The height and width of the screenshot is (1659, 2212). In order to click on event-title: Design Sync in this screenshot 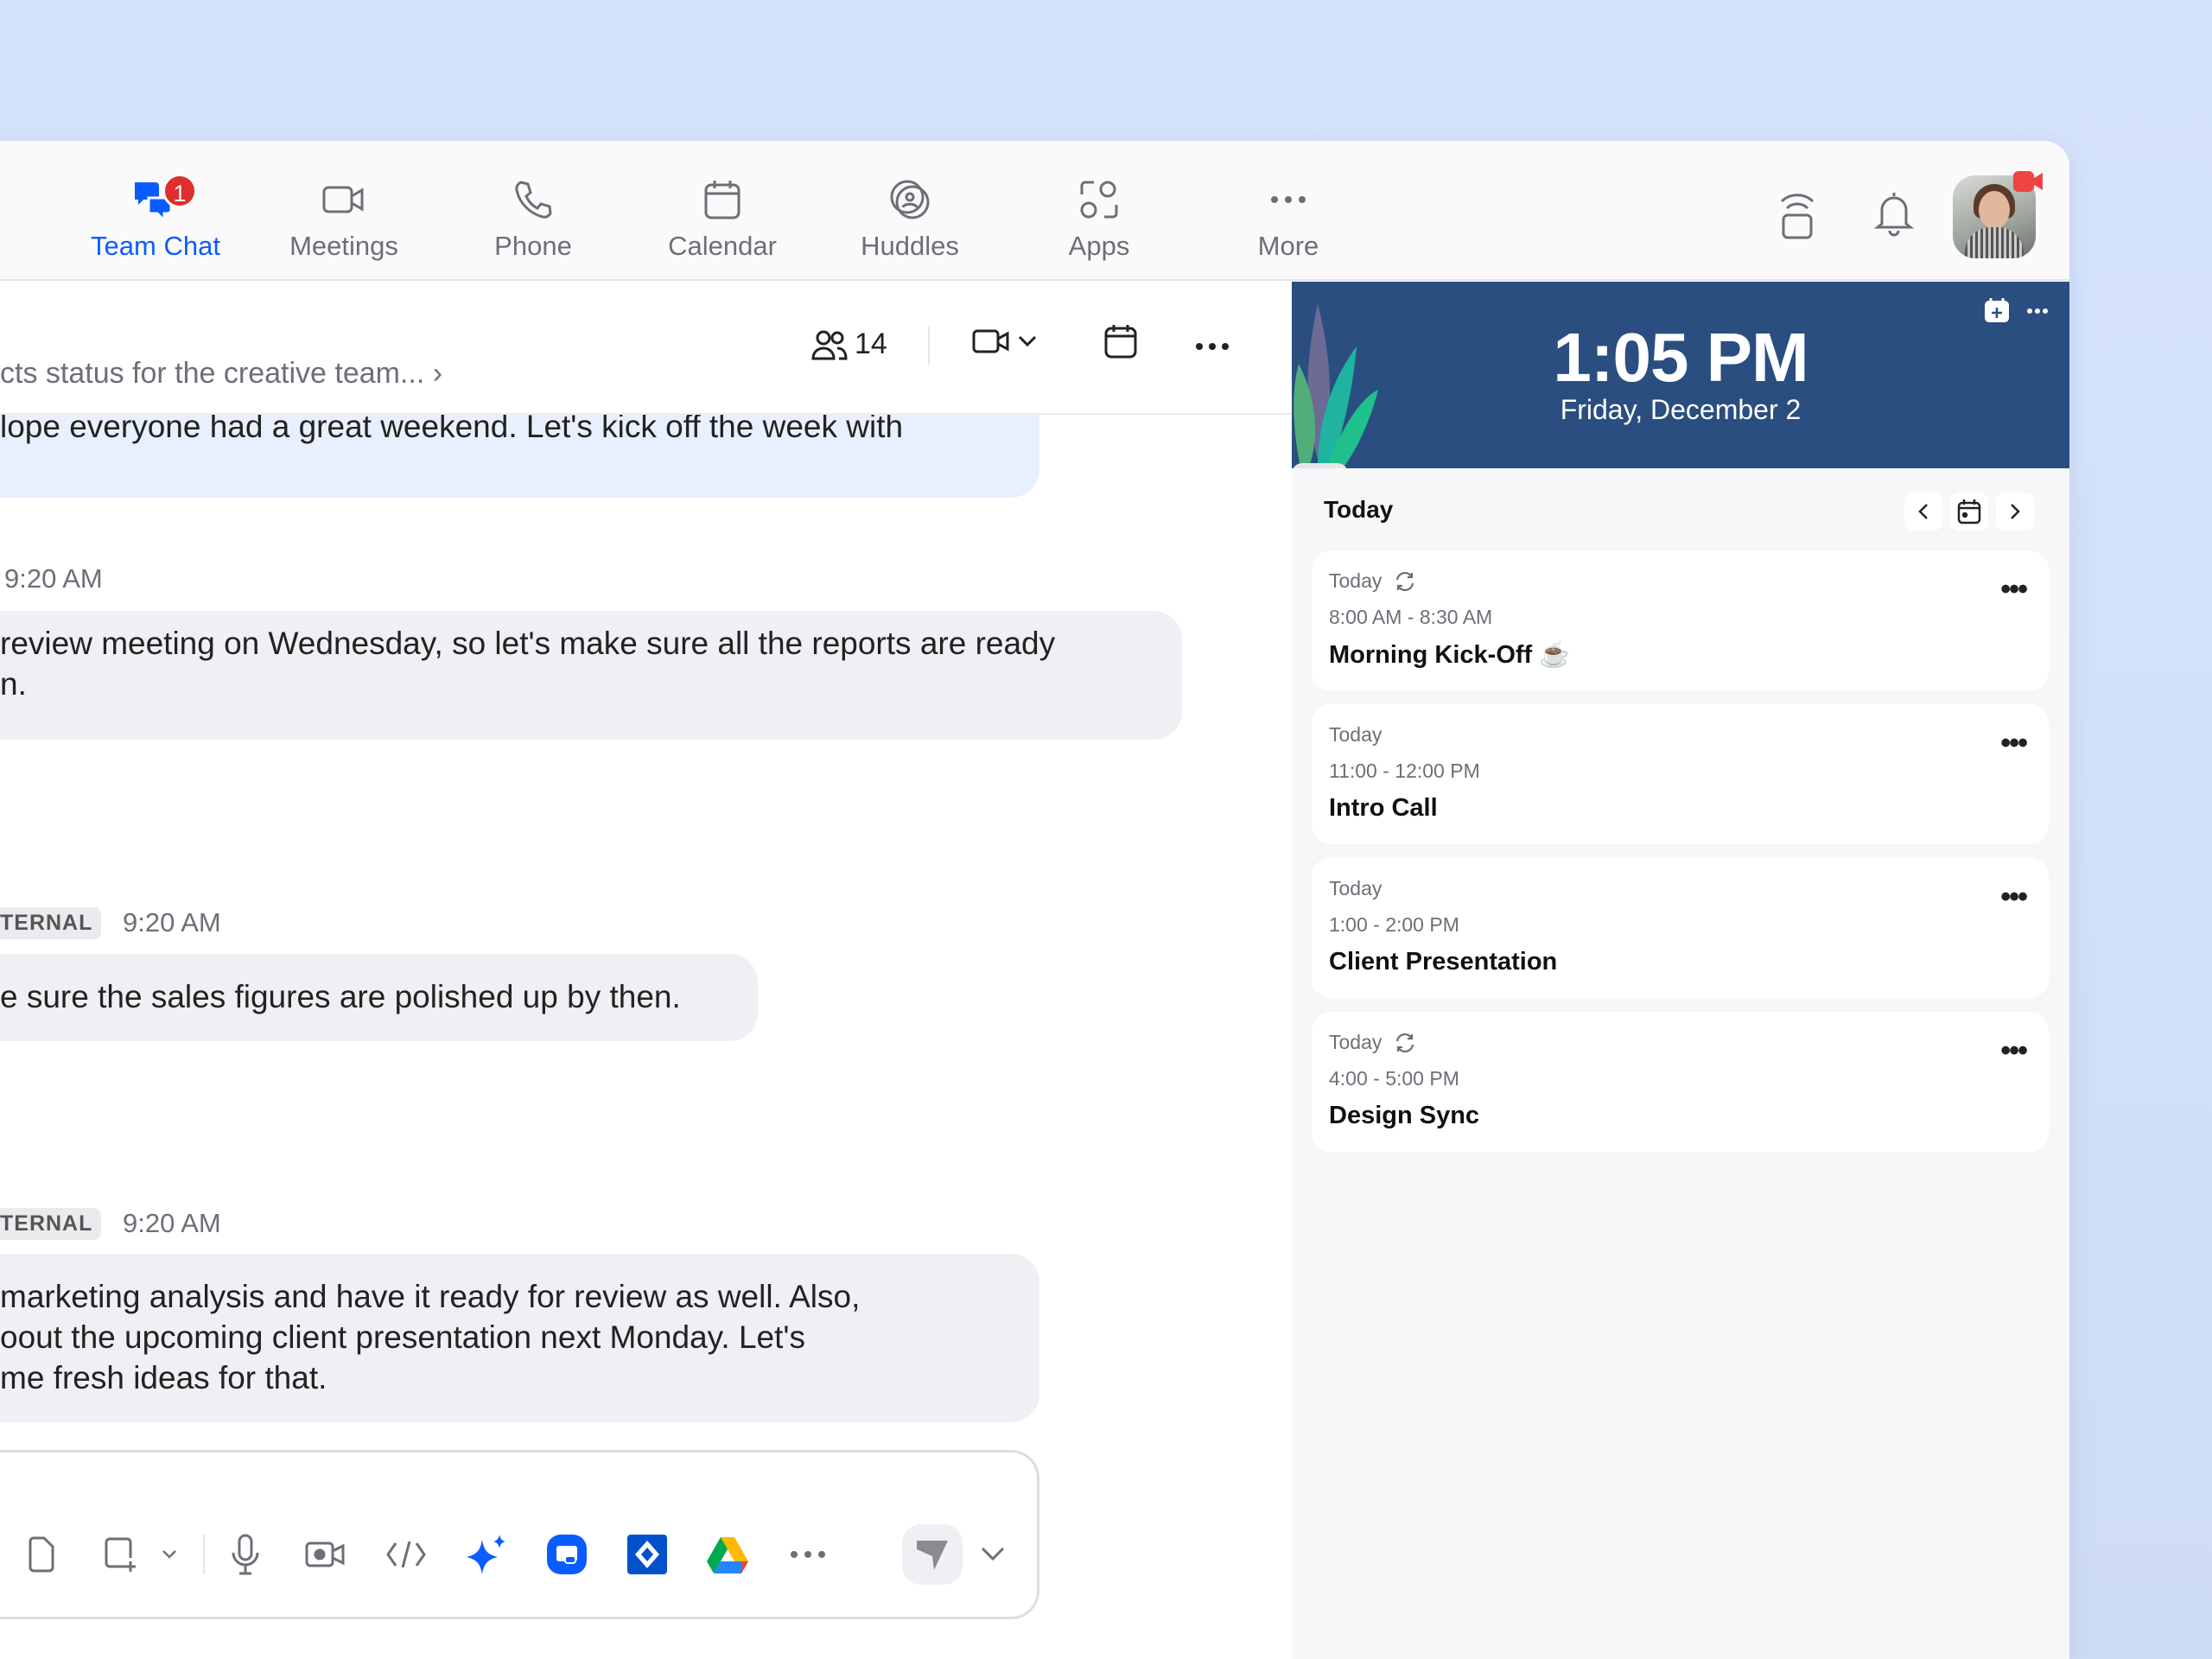, I will do `click(1404, 1115)`.